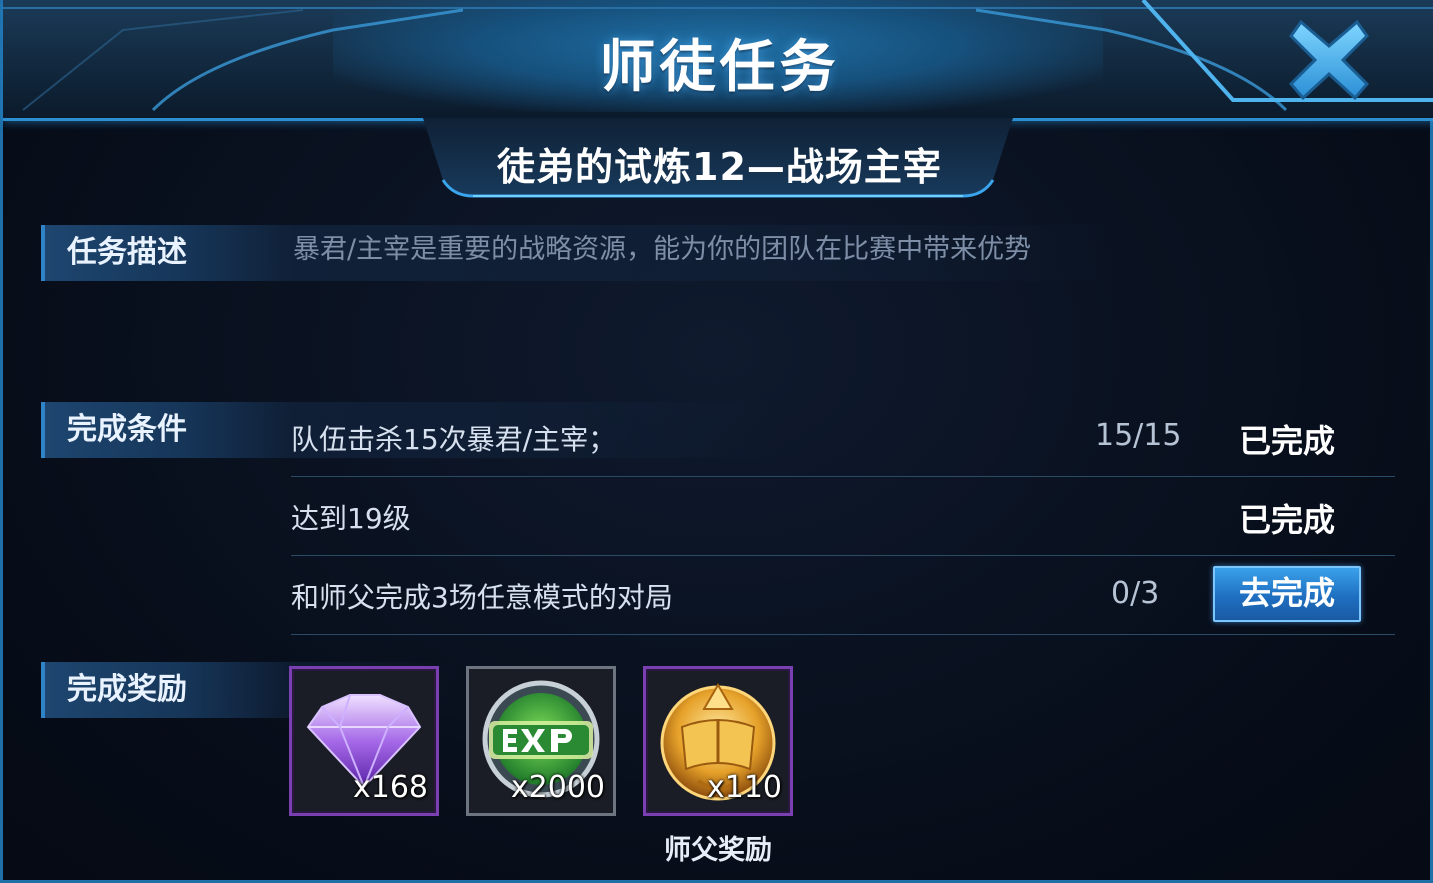 This screenshot has height=883, width=1433. Describe the element at coordinates (843, 437) in the screenshot. I see `condition-row: 队伍击杀15次暴君/主宰； 15/15 已完成` at that location.